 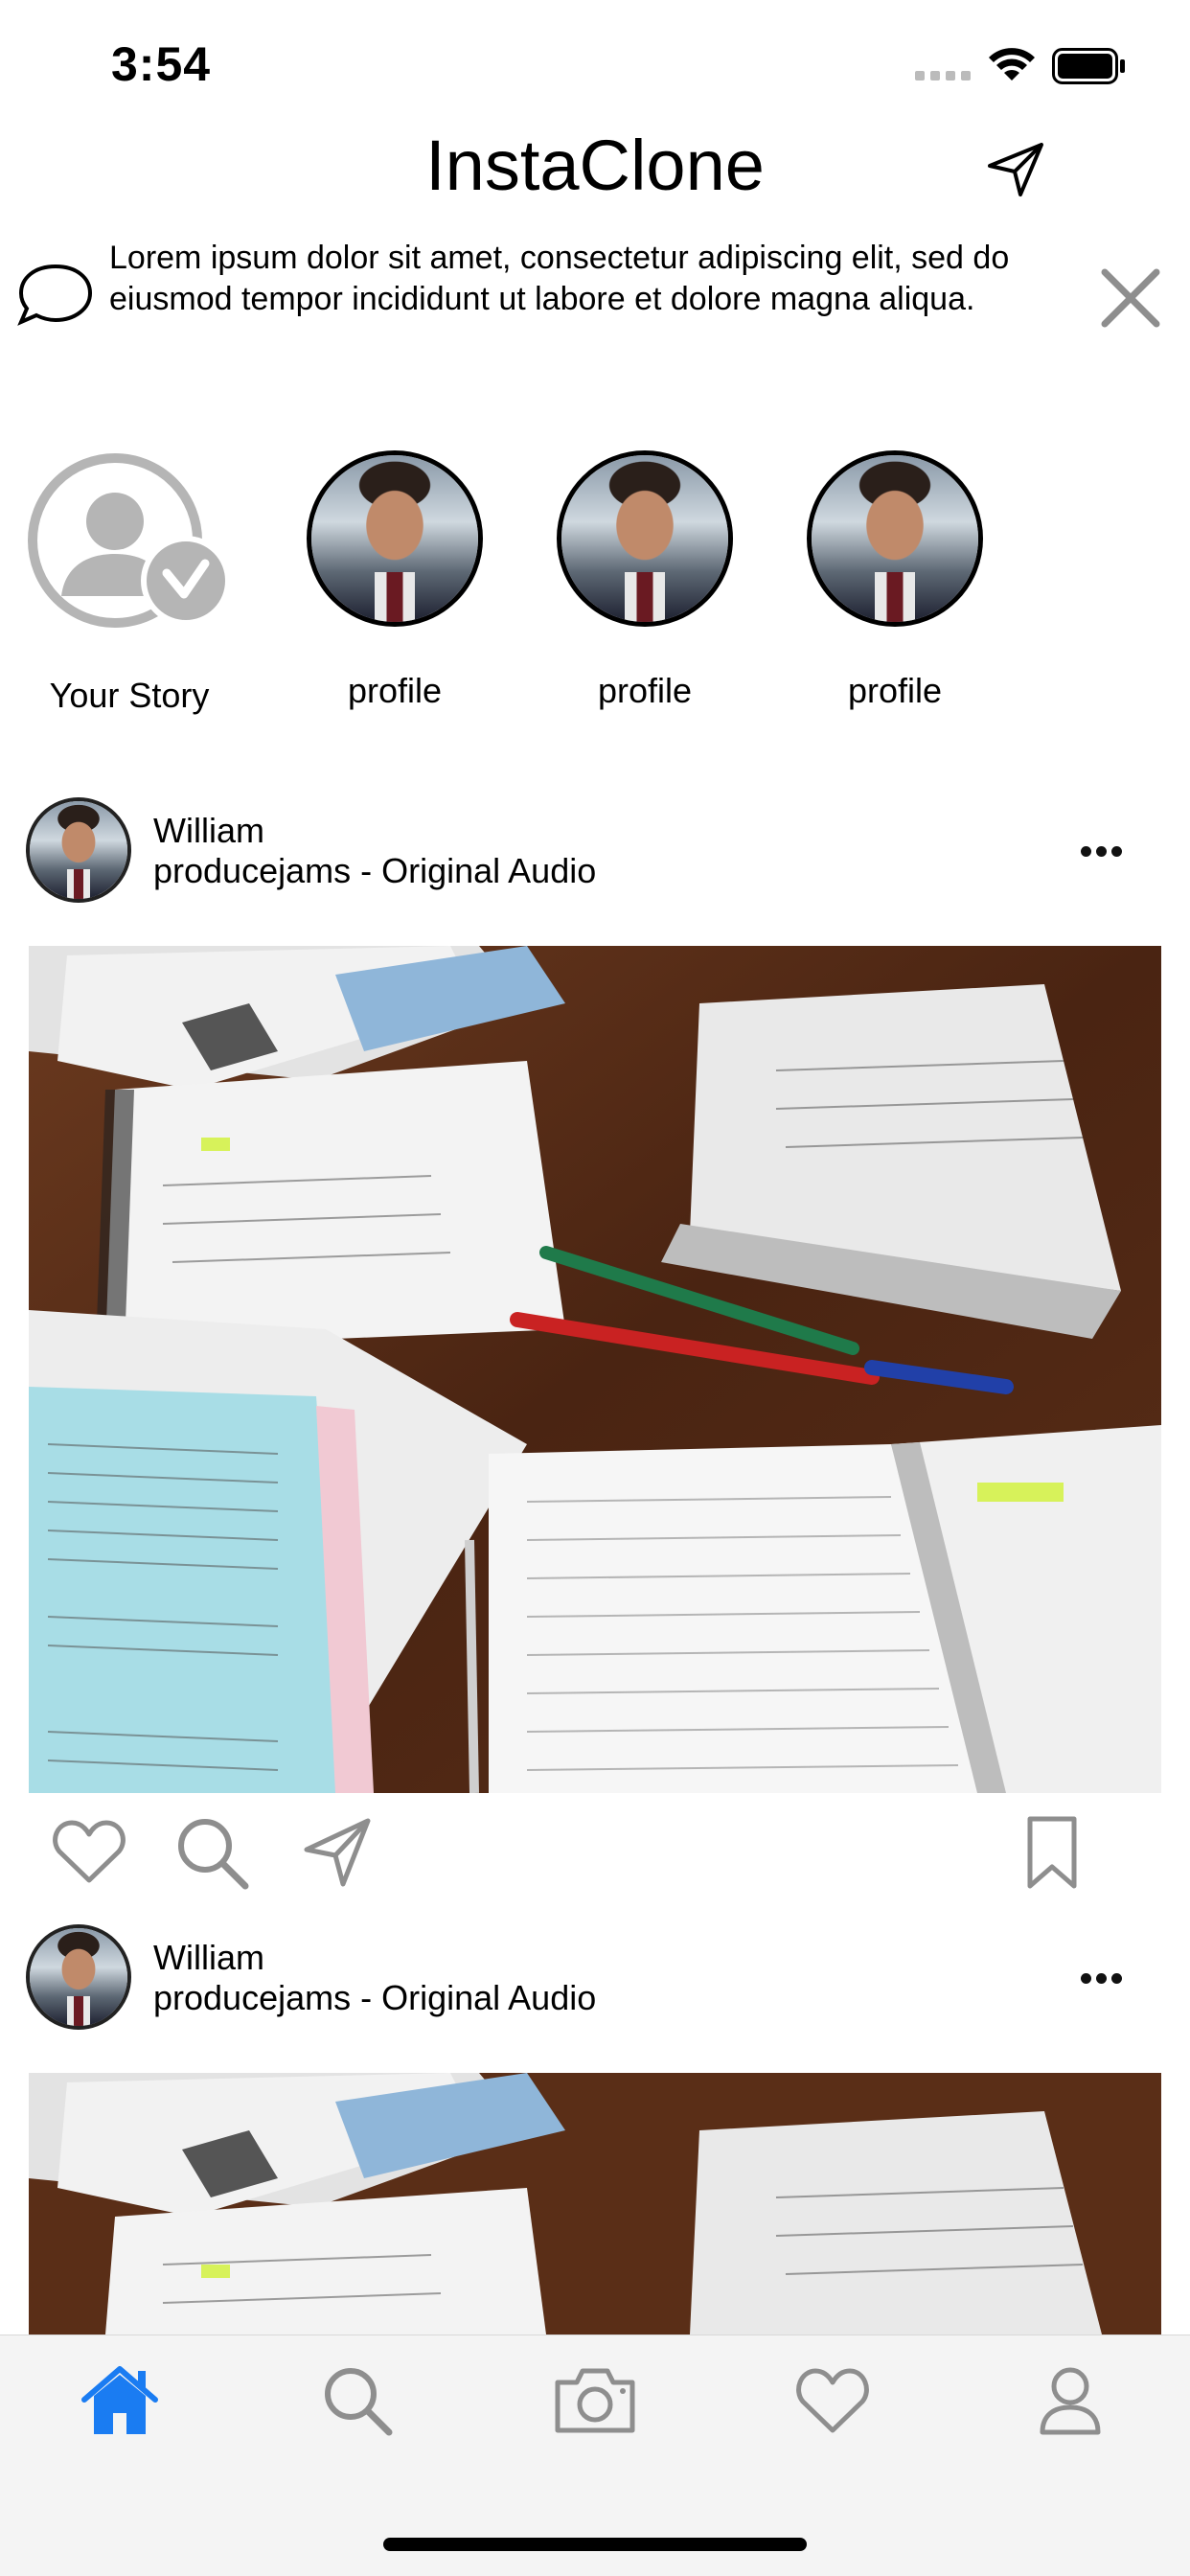 What do you see at coordinates (1052, 1852) in the screenshot?
I see `bookmark-button` at bounding box center [1052, 1852].